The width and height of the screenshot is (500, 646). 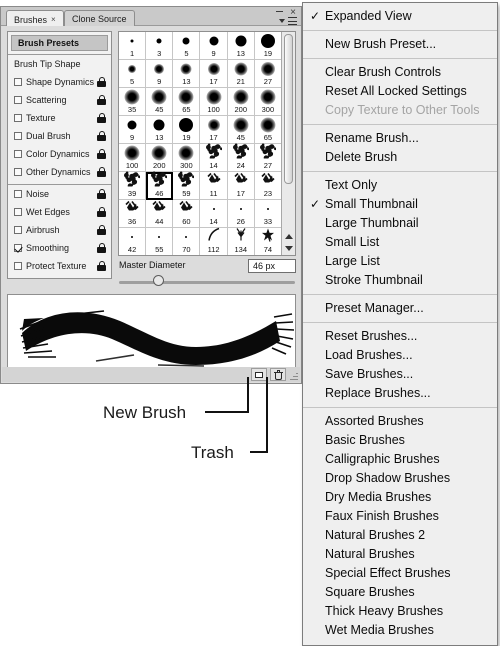 What do you see at coordinates (289, 236) in the screenshot?
I see `scroll-up-arrow-icon` at bounding box center [289, 236].